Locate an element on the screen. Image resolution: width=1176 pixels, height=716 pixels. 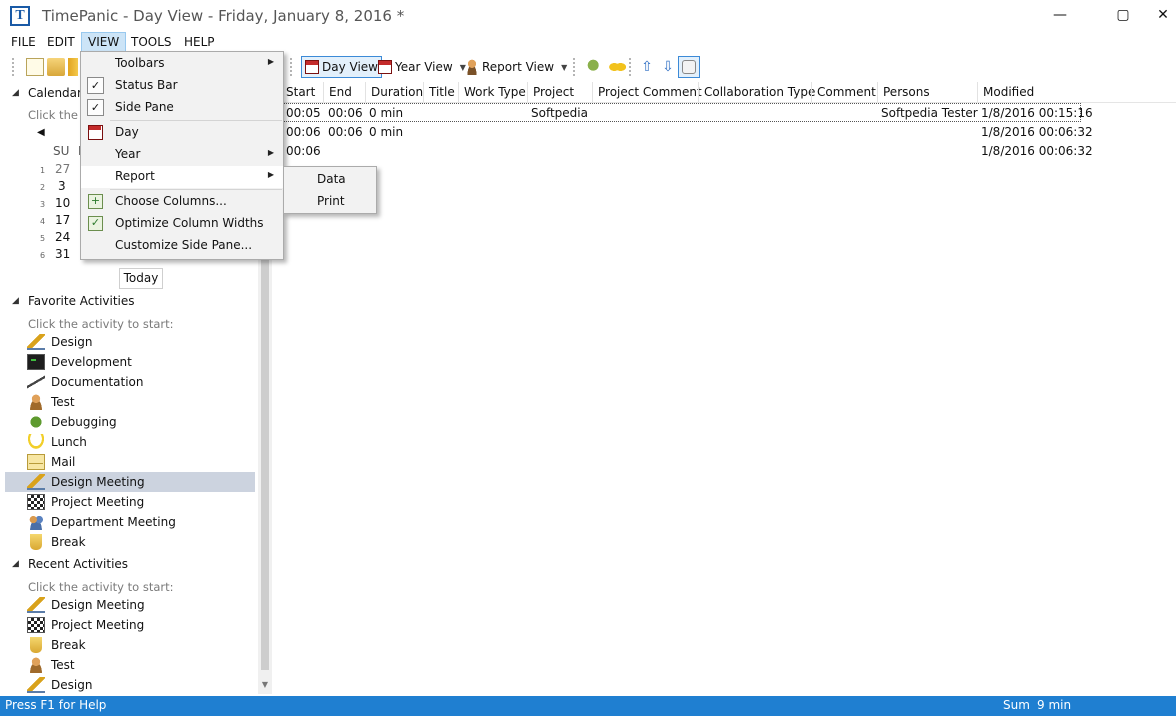
sync-toggle-button is located at coordinates (689, 67).